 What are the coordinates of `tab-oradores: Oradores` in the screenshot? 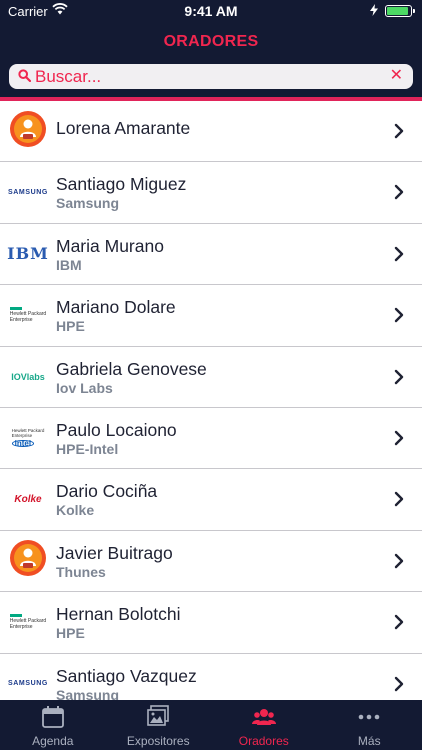 It's located at (264, 725).